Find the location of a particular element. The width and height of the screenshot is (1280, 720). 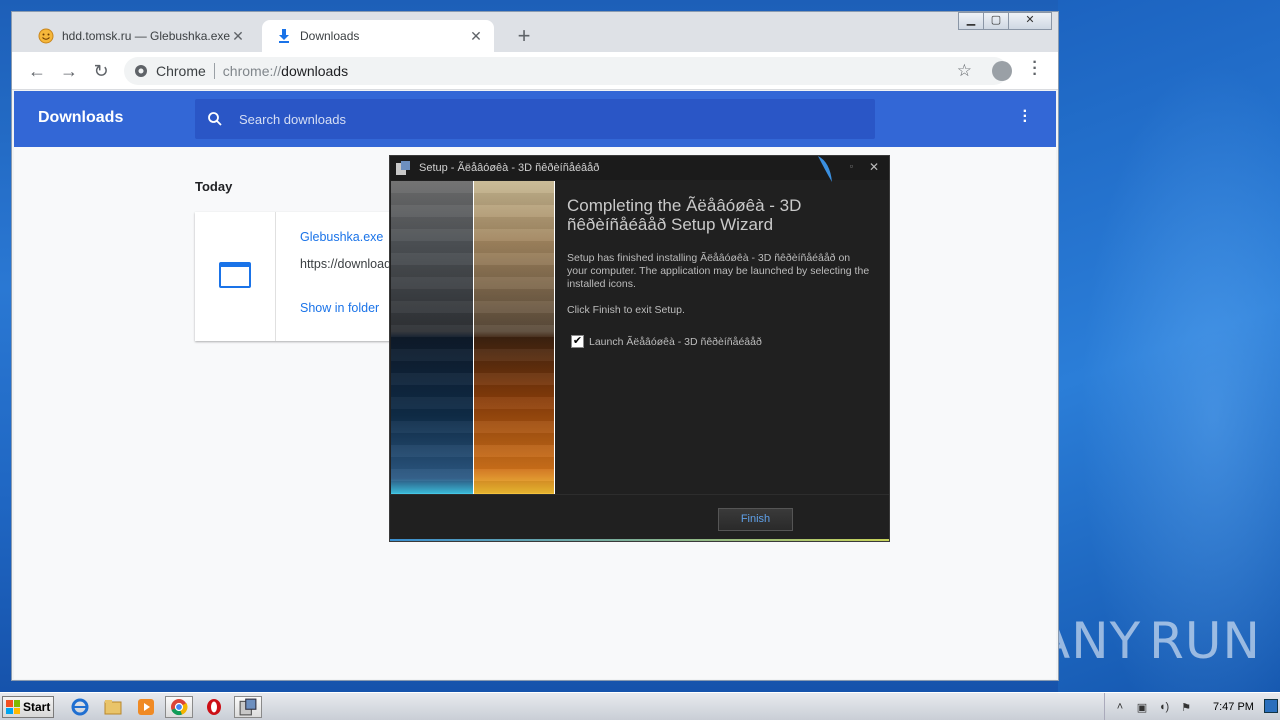

taskbar: Start ˄ ▣ ◖) ⚑ 7:47 PM is located at coordinates (640, 706).